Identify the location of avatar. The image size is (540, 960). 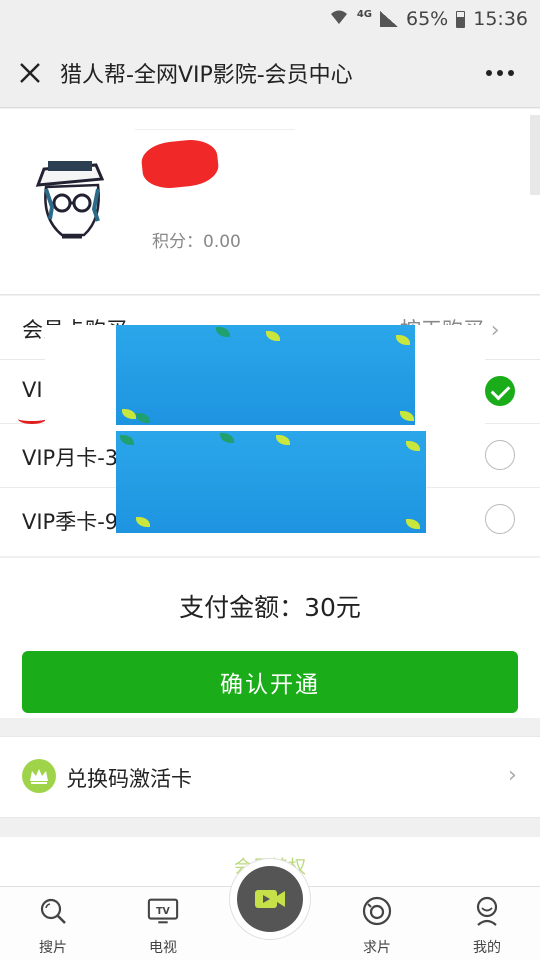
(70, 197).